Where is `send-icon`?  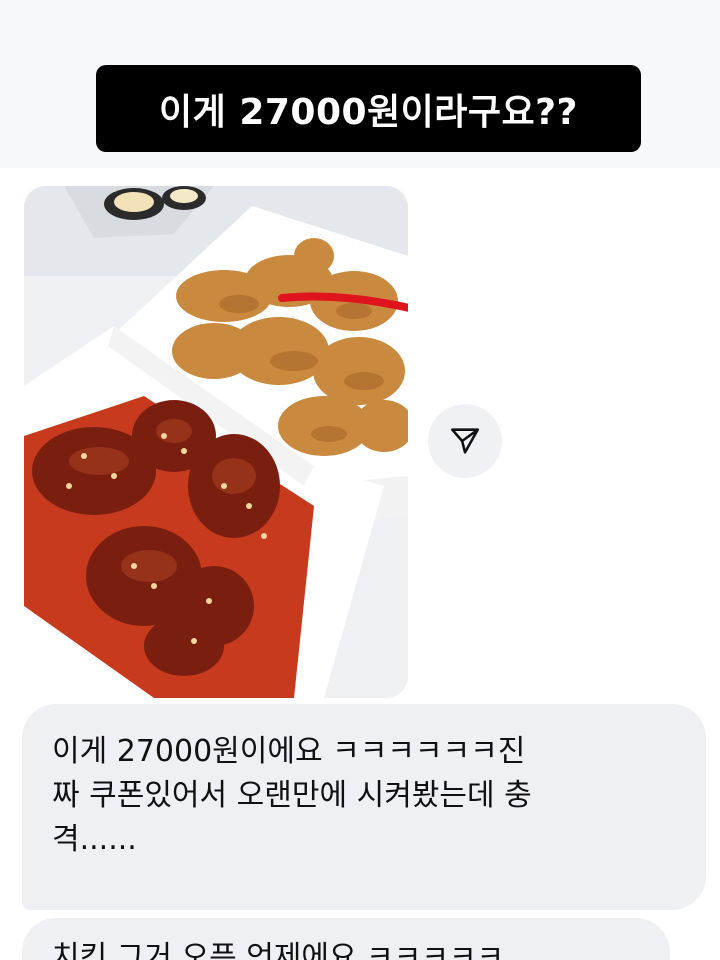 send-icon is located at coordinates (465, 441).